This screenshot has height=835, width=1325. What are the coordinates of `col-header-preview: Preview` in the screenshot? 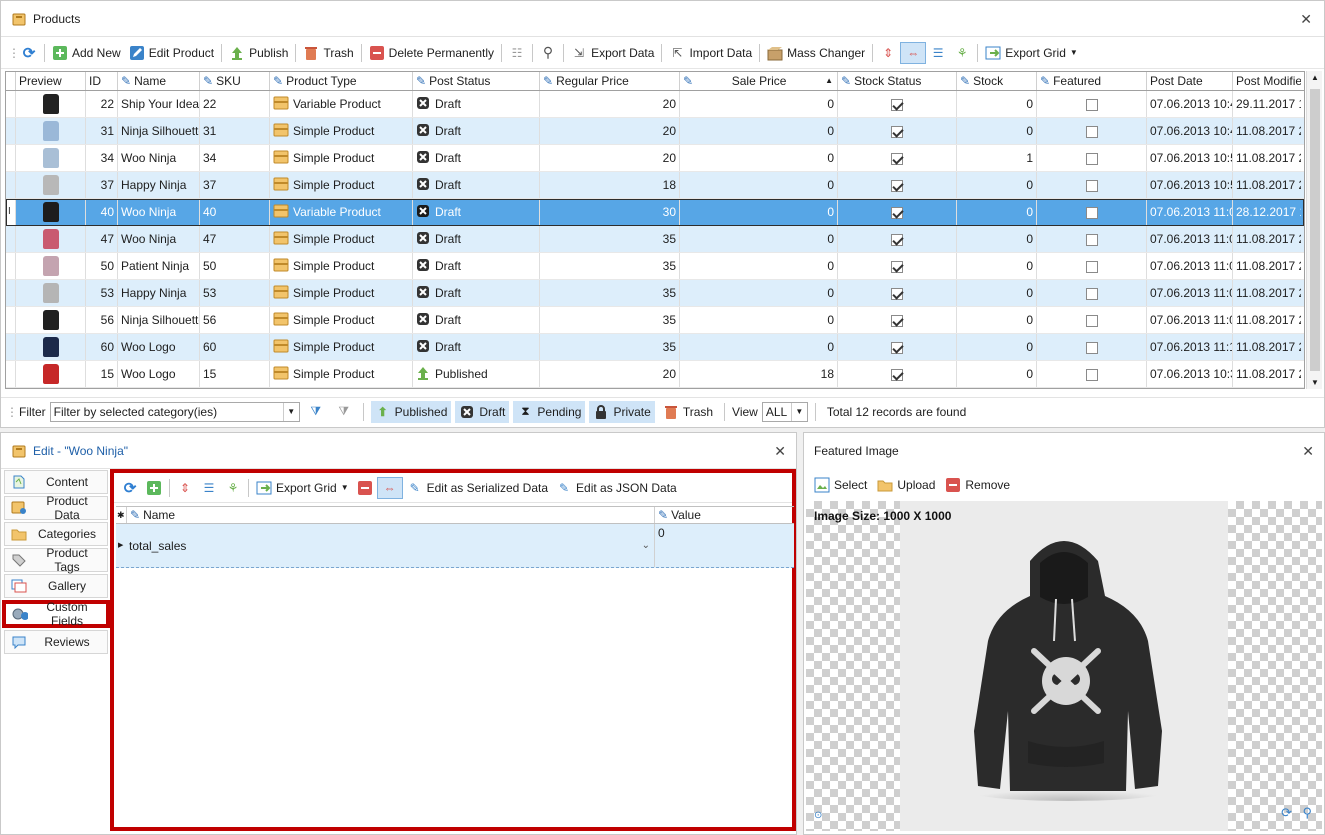 It's located at (51, 81).